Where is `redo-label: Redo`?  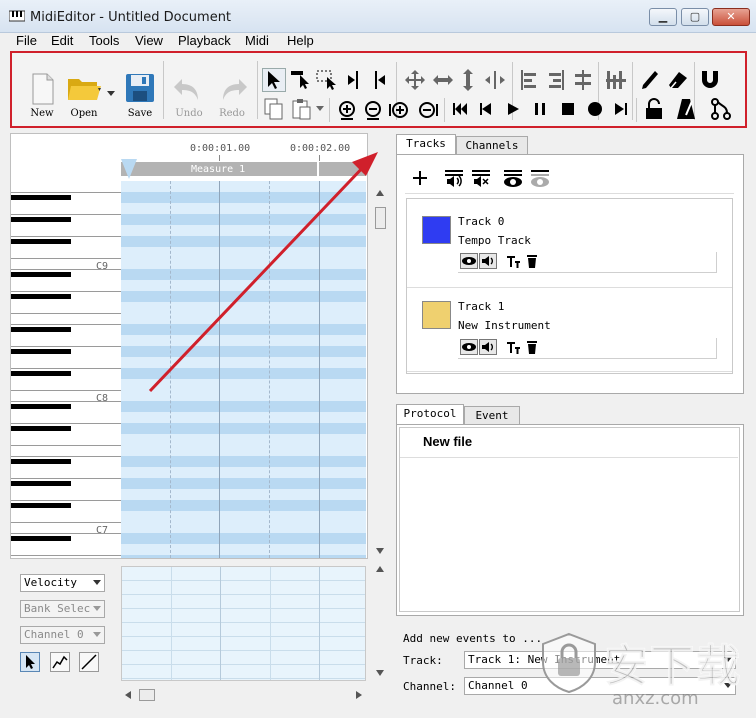 redo-label: Redo is located at coordinates (232, 113).